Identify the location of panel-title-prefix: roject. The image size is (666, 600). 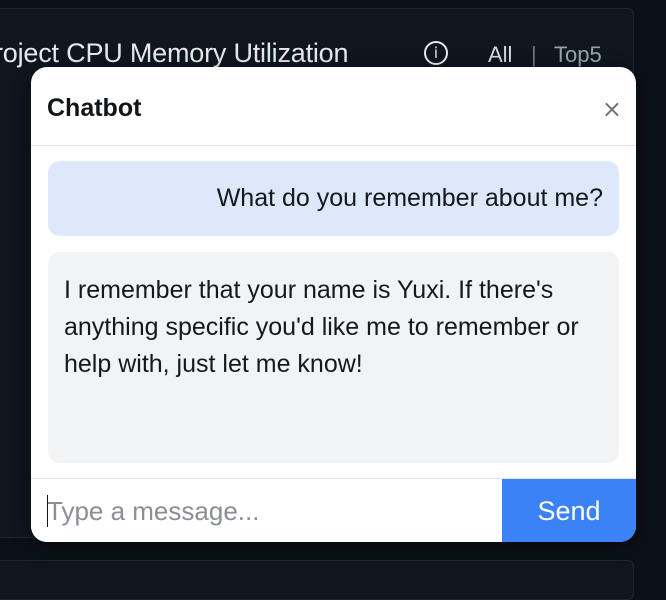
(29, 53).